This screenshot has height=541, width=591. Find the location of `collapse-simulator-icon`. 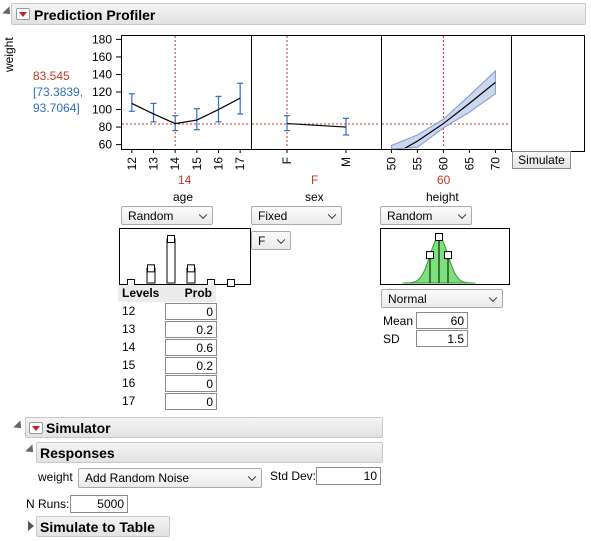

collapse-simulator-icon is located at coordinates (19, 426).